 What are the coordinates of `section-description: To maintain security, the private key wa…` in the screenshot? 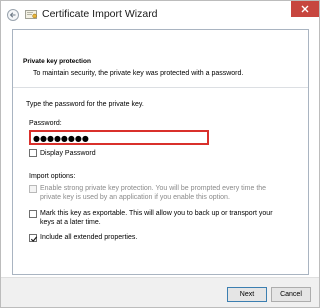 It's located at (138, 73).